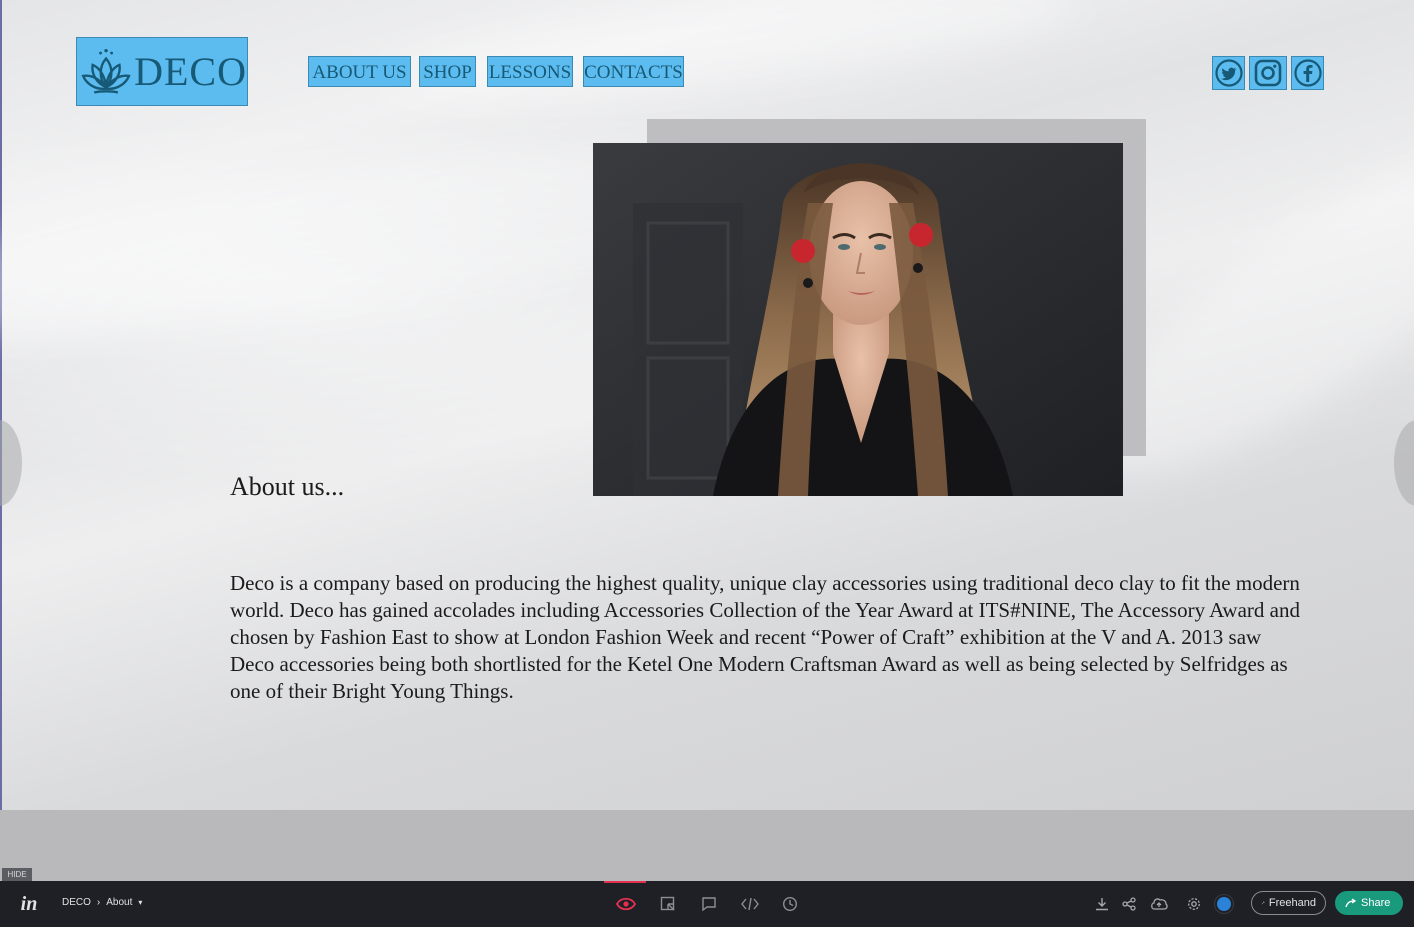  Describe the element at coordinates (1102, 904) in the screenshot. I see `download-icon` at that location.